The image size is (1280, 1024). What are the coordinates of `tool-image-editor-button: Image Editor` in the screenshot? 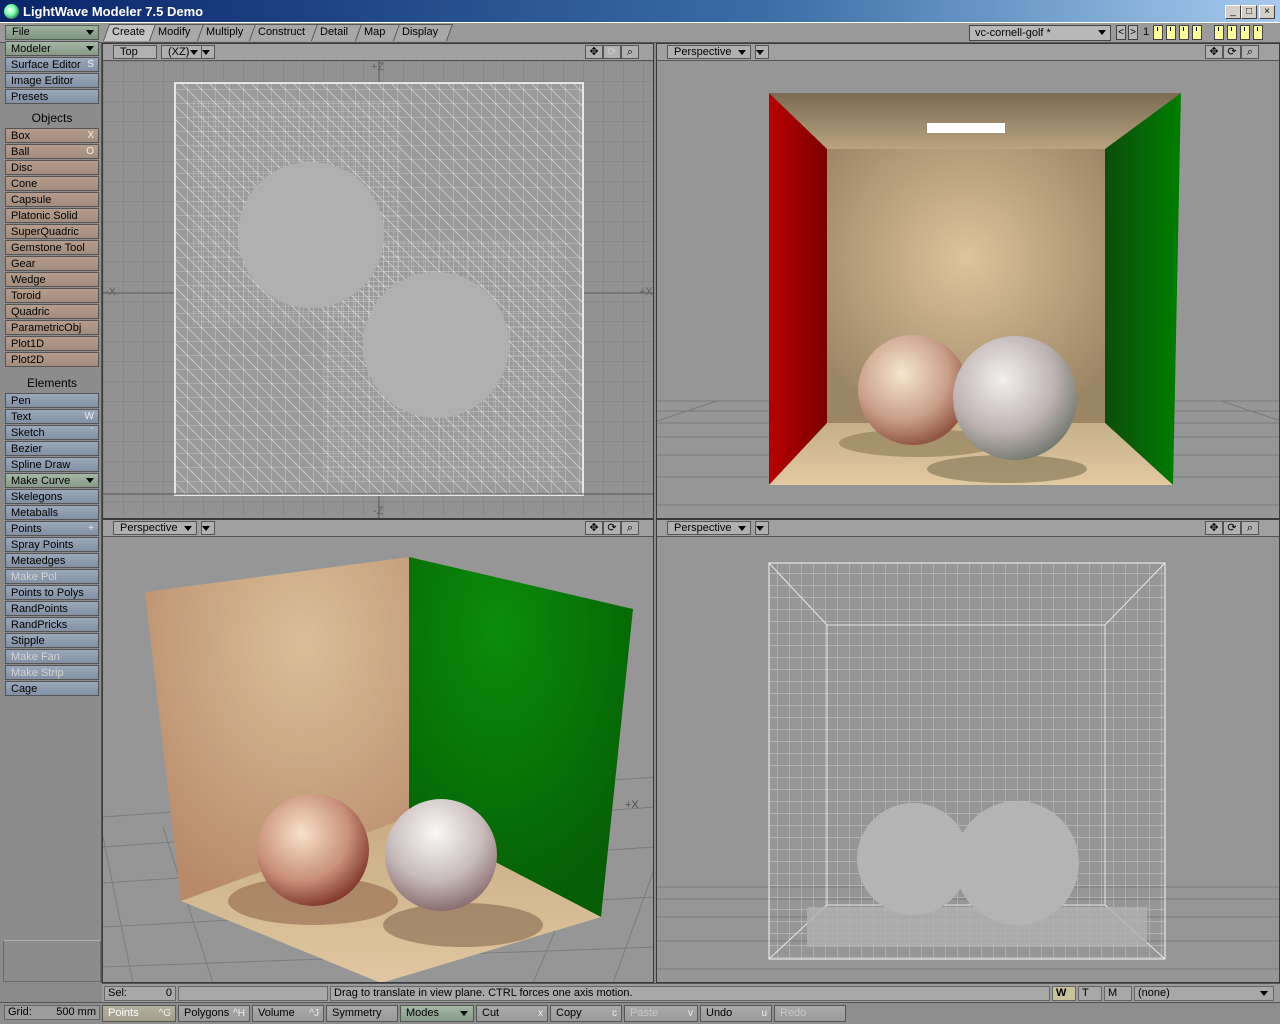 It's located at (52, 80).